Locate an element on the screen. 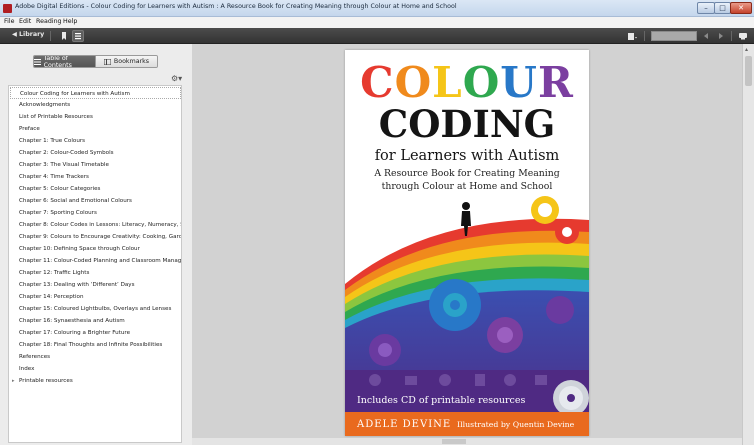  page-options-icon is located at coordinates (632, 36).